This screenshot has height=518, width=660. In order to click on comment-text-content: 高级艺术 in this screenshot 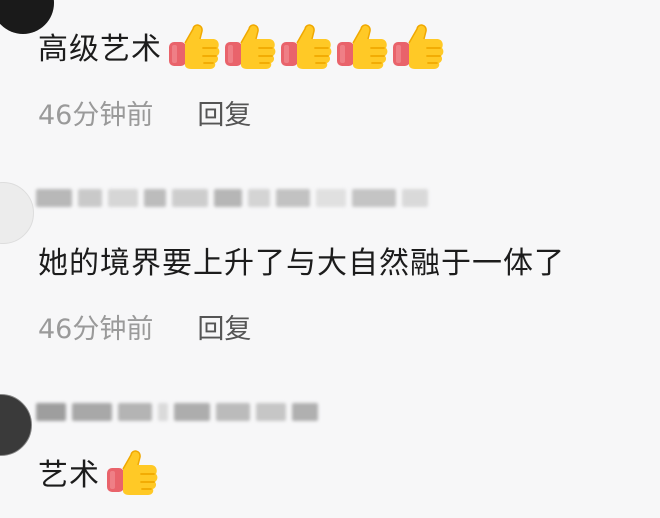, I will do `click(100, 49)`.